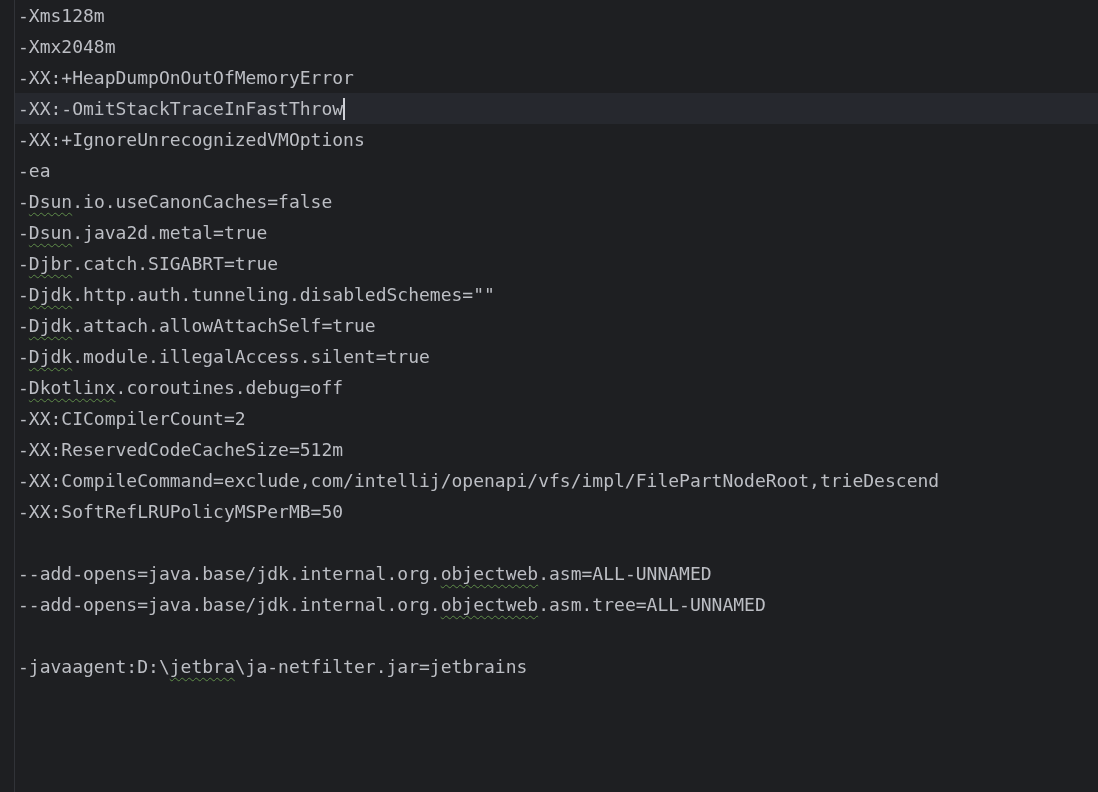 This screenshot has height=792, width=1098. What do you see at coordinates (175, 201) in the screenshot?
I see `code-line: -Dsun.io.useCanonCaches=false` at bounding box center [175, 201].